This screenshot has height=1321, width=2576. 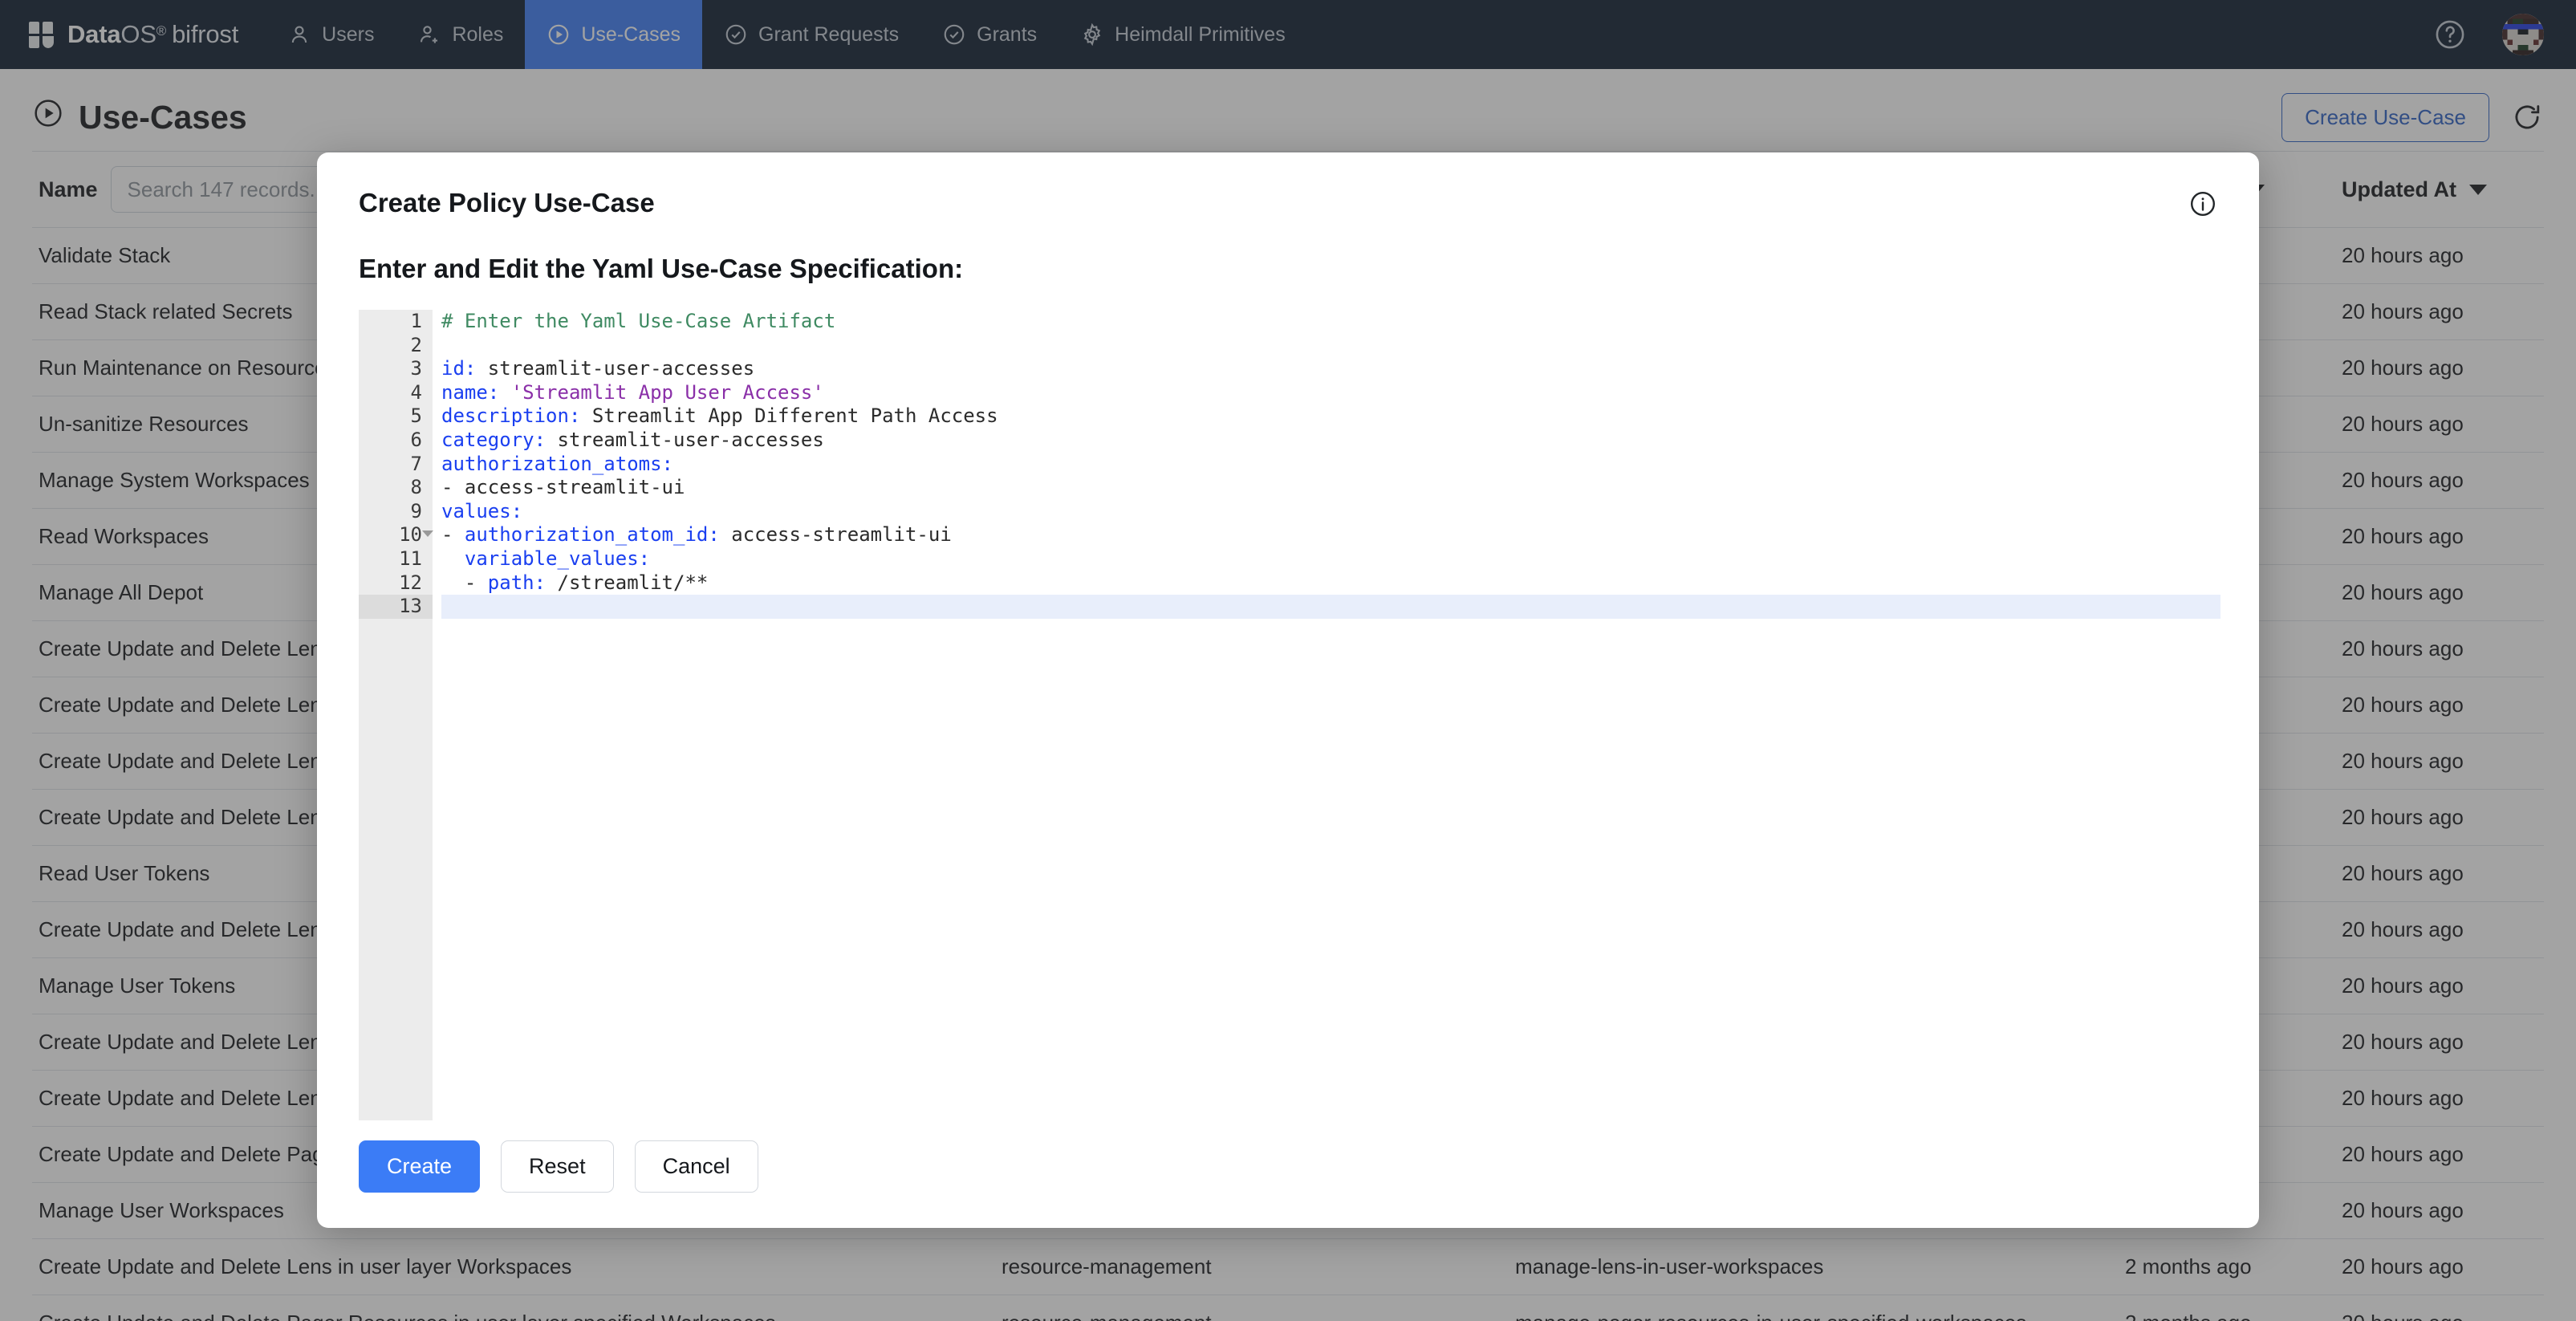 I want to click on editor-code-line: values:, so click(x=1330, y=512).